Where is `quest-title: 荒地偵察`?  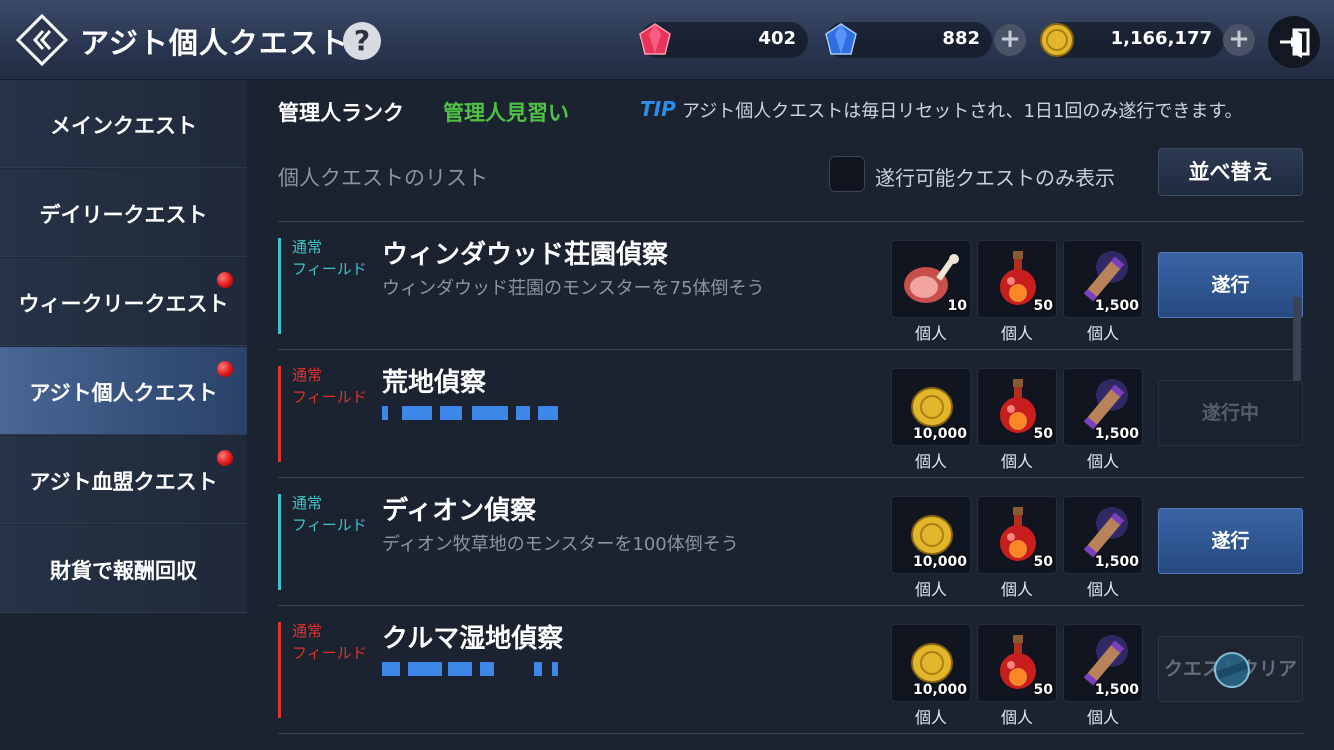
quest-title: 荒地偵察 is located at coordinates (434, 383).